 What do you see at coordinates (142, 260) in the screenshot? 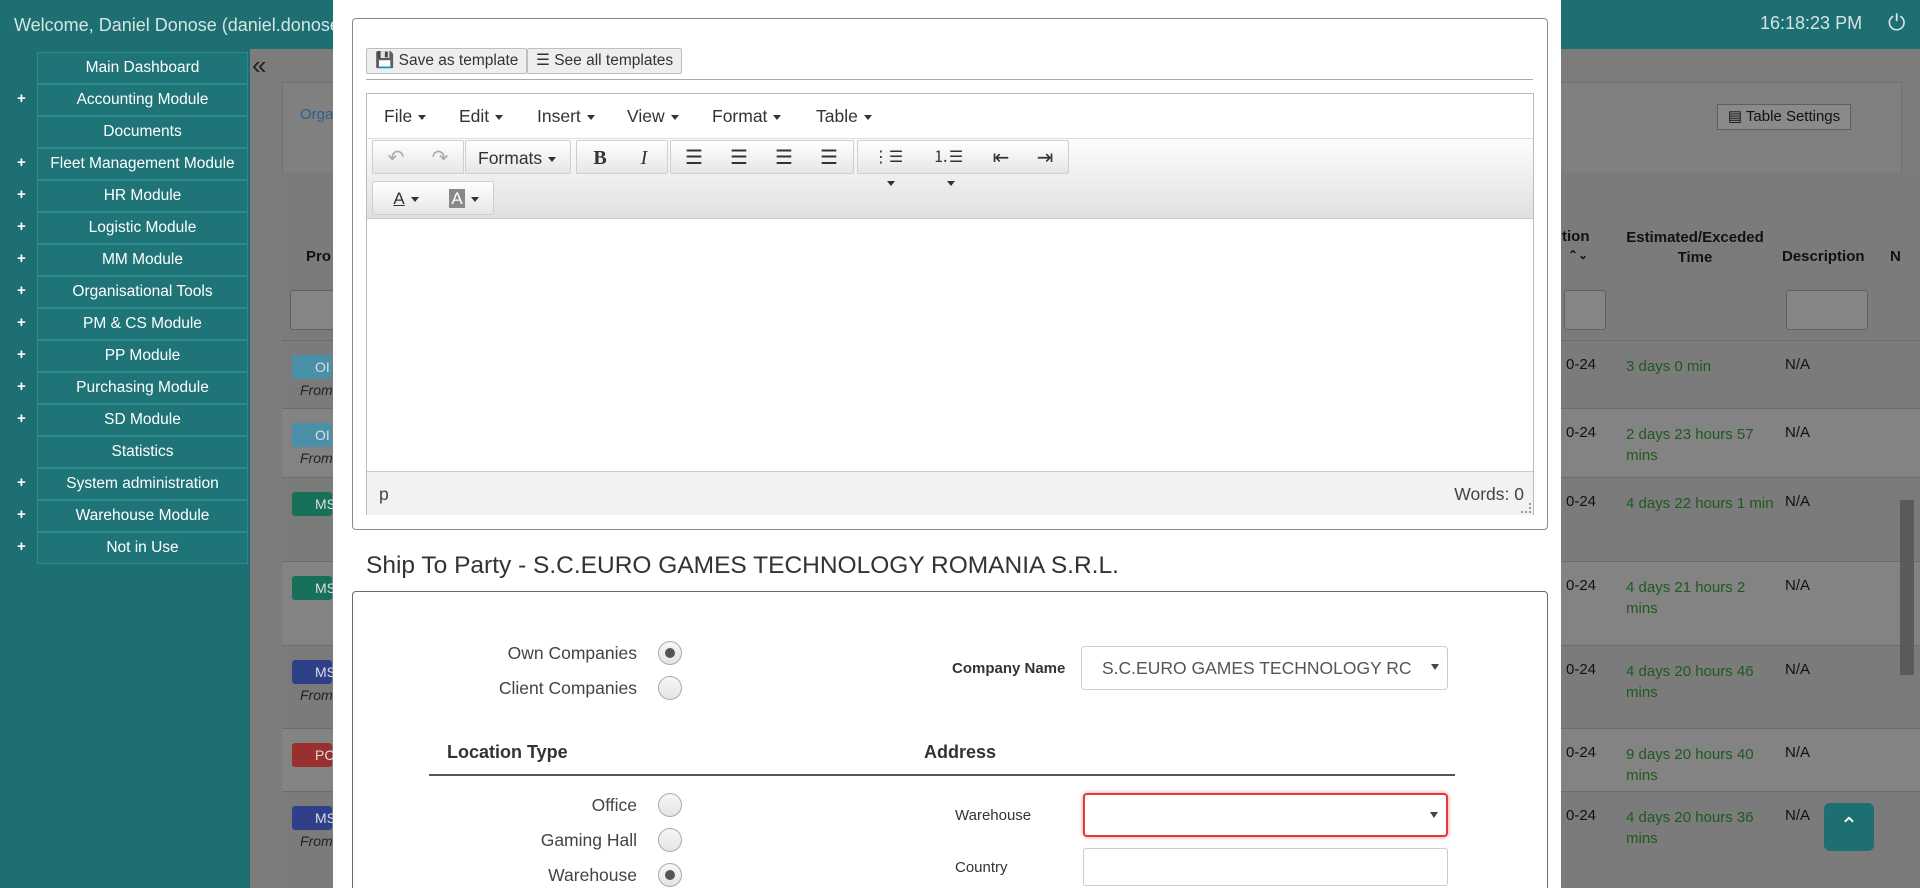
I see `sidebar-item: MM Module` at bounding box center [142, 260].